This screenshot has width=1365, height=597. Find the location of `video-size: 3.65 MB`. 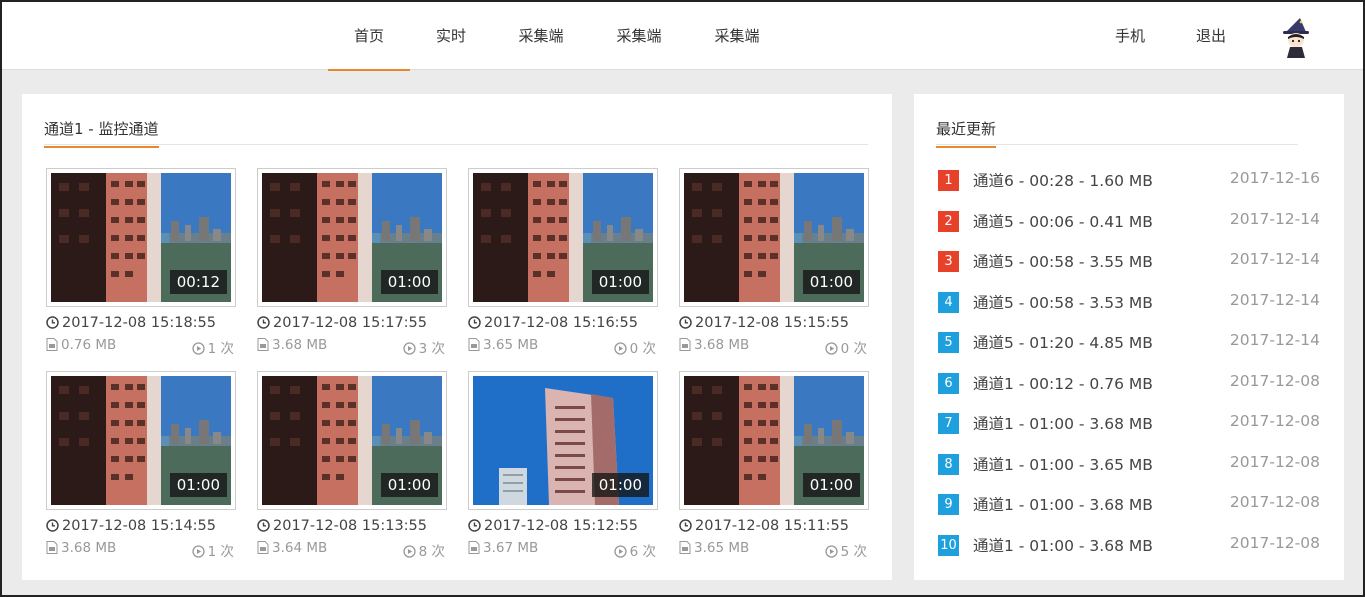

video-size: 3.65 MB is located at coordinates (503, 345).